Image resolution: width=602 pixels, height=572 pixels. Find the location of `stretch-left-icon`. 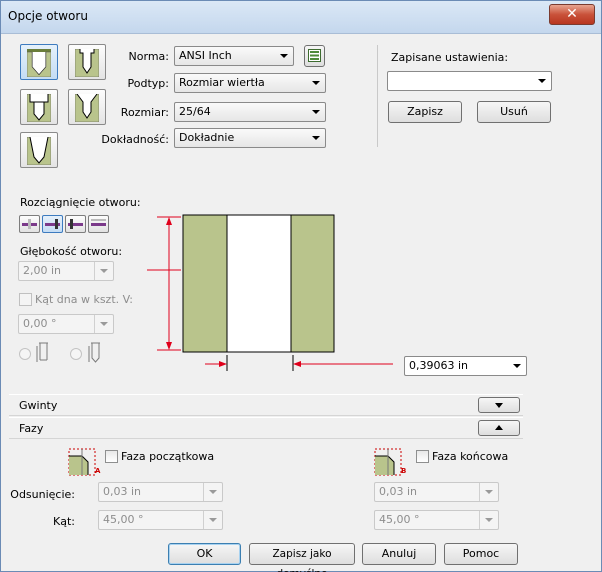

stretch-left-icon is located at coordinates (52, 224).